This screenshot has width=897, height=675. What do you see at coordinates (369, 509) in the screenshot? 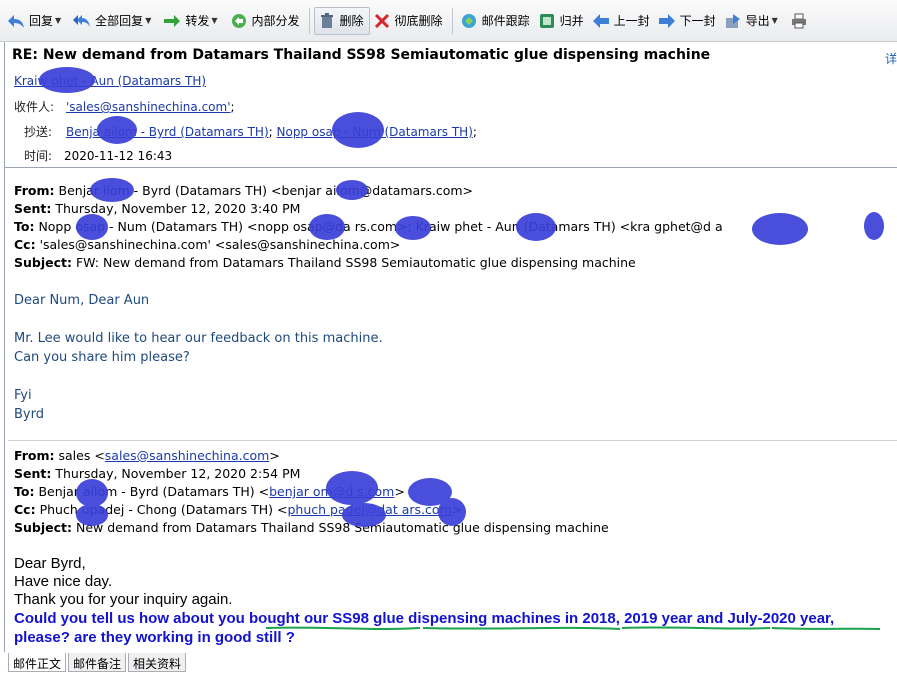
I see `cc-email-link: phuch padej@dat ars.com` at bounding box center [369, 509].